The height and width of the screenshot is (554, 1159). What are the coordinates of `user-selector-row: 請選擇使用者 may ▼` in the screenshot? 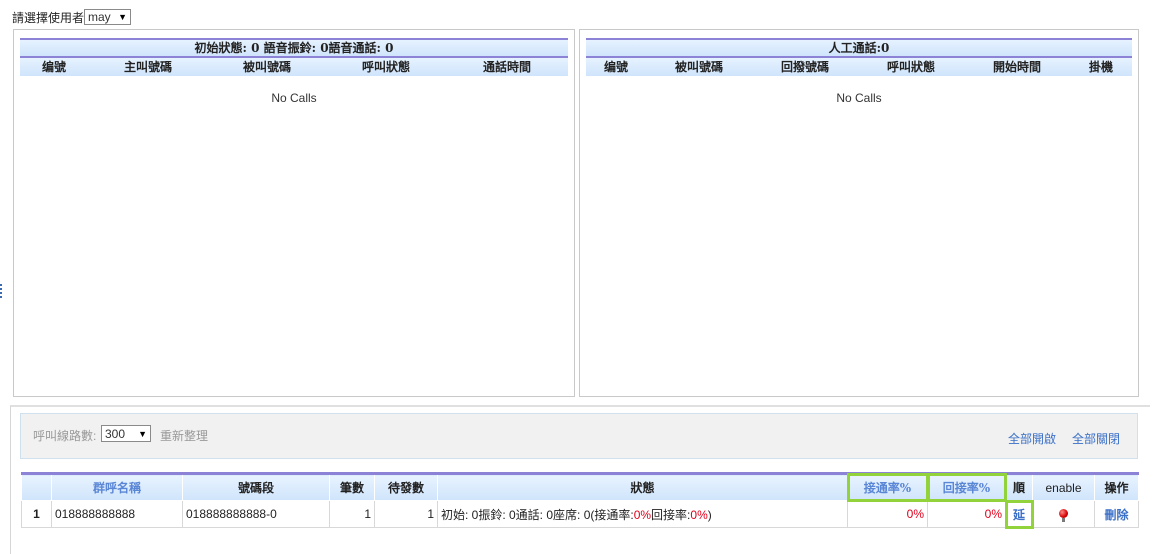 It's located at (72, 17).